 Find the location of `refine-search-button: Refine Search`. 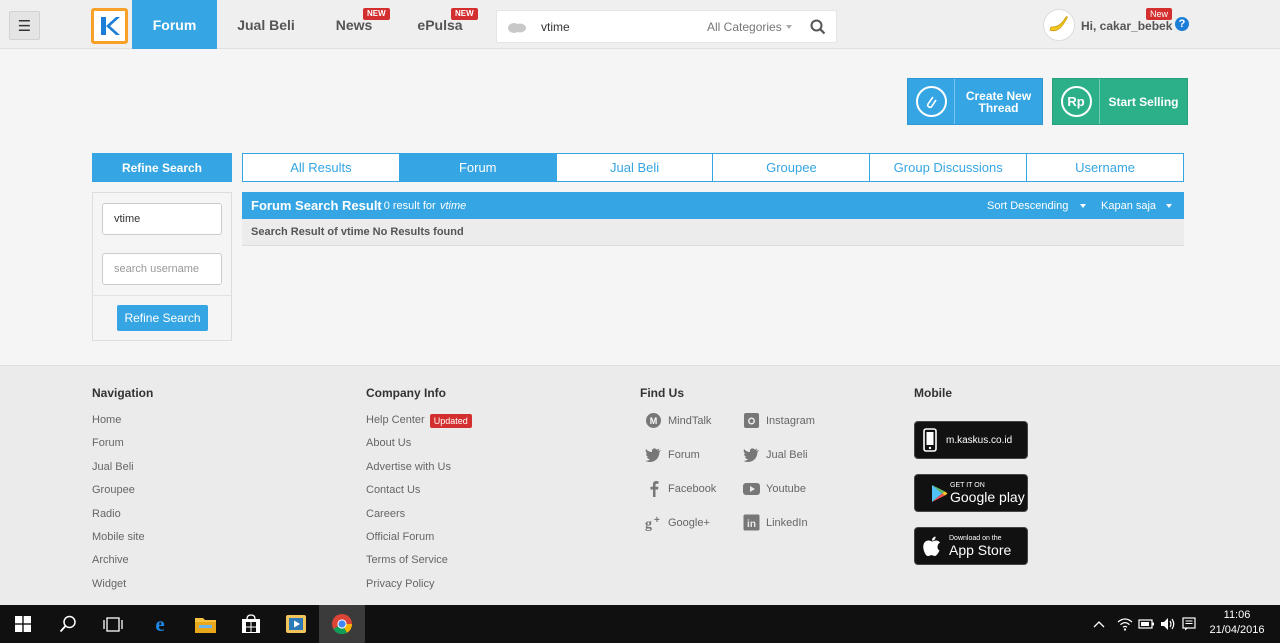

refine-search-button: Refine Search is located at coordinates (162, 318).